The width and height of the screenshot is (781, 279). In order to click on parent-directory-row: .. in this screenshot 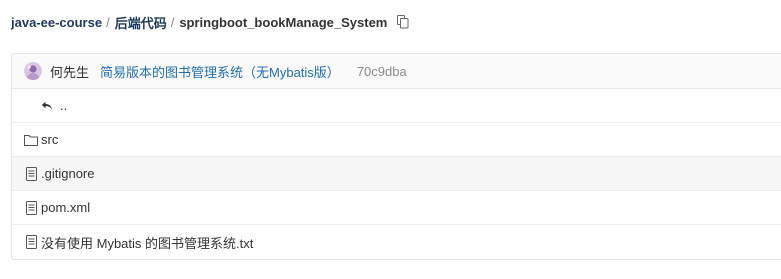, I will do `click(396, 106)`.